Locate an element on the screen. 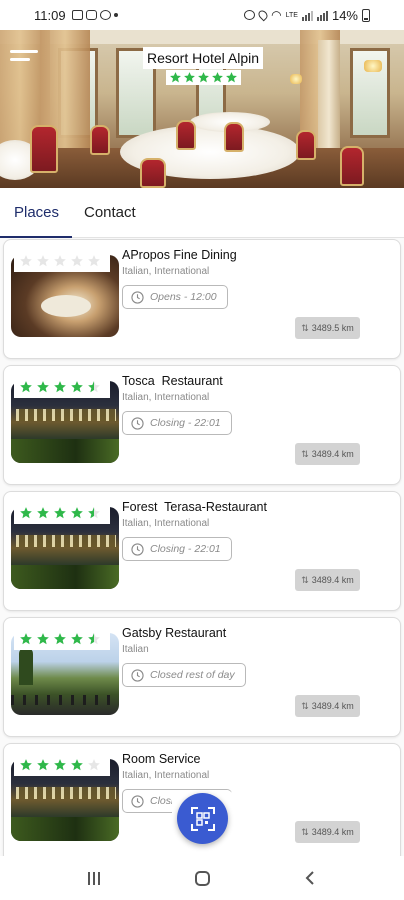  lte-label: LTE is located at coordinates (291, 15).